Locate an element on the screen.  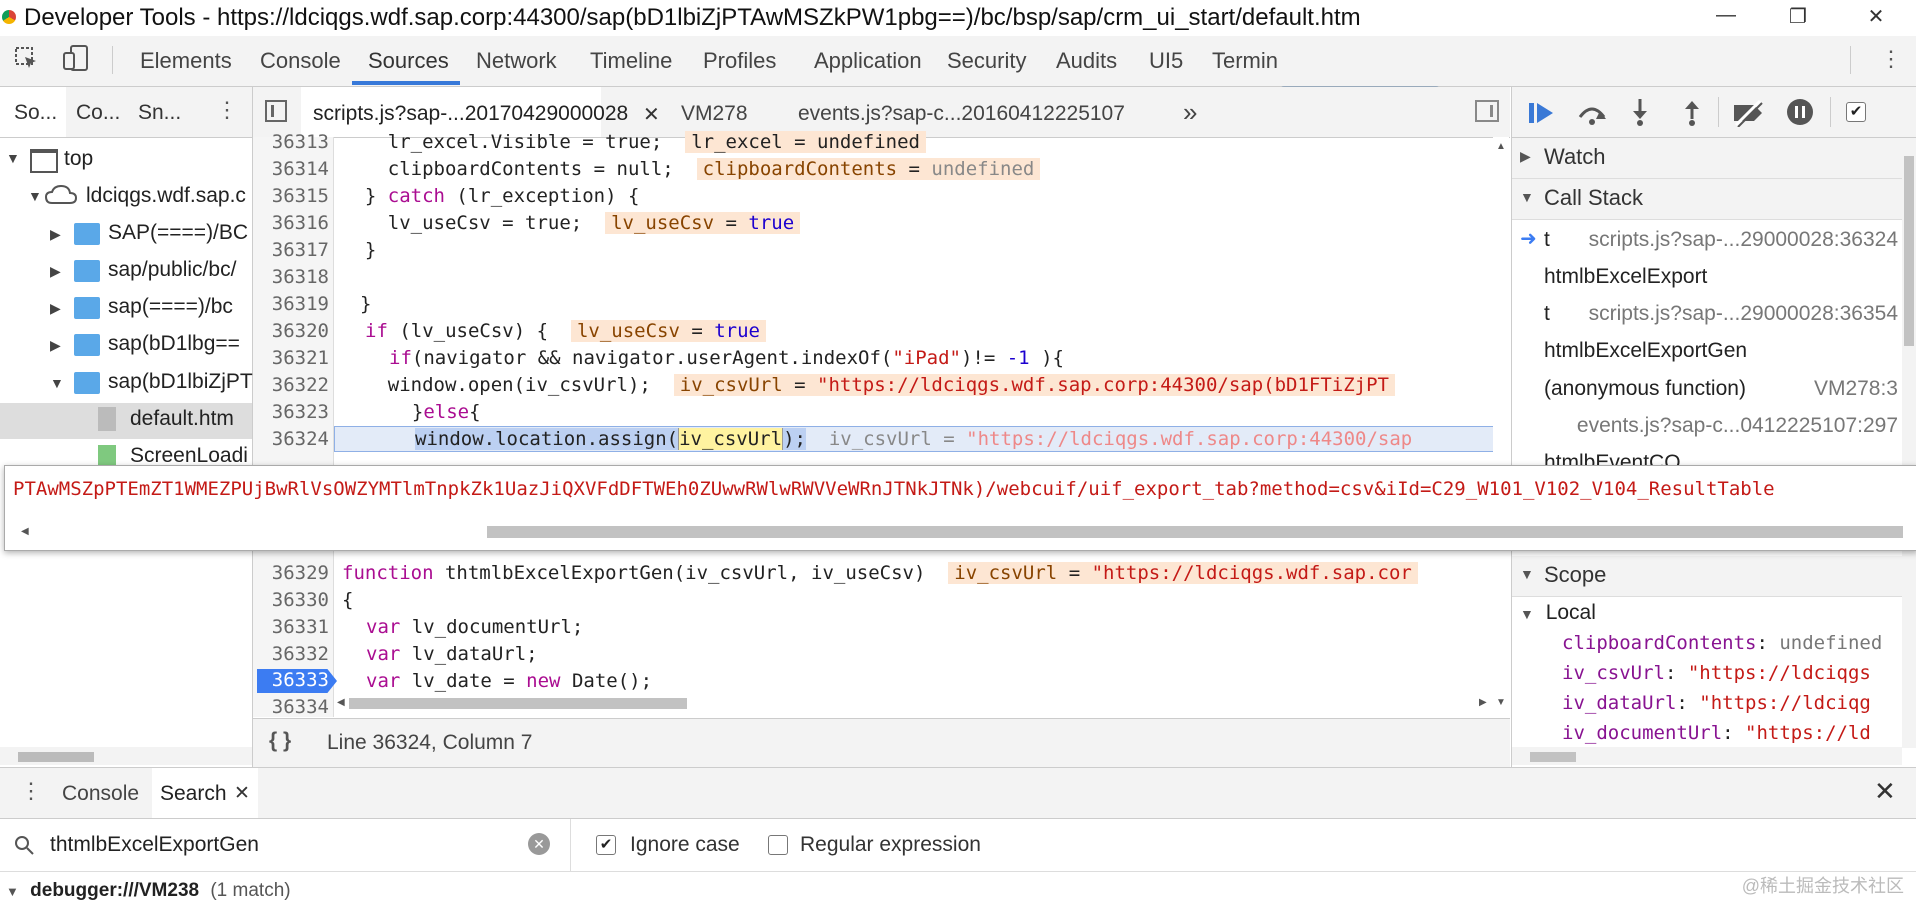
line-number: 36318 is located at coordinates (291, 277).